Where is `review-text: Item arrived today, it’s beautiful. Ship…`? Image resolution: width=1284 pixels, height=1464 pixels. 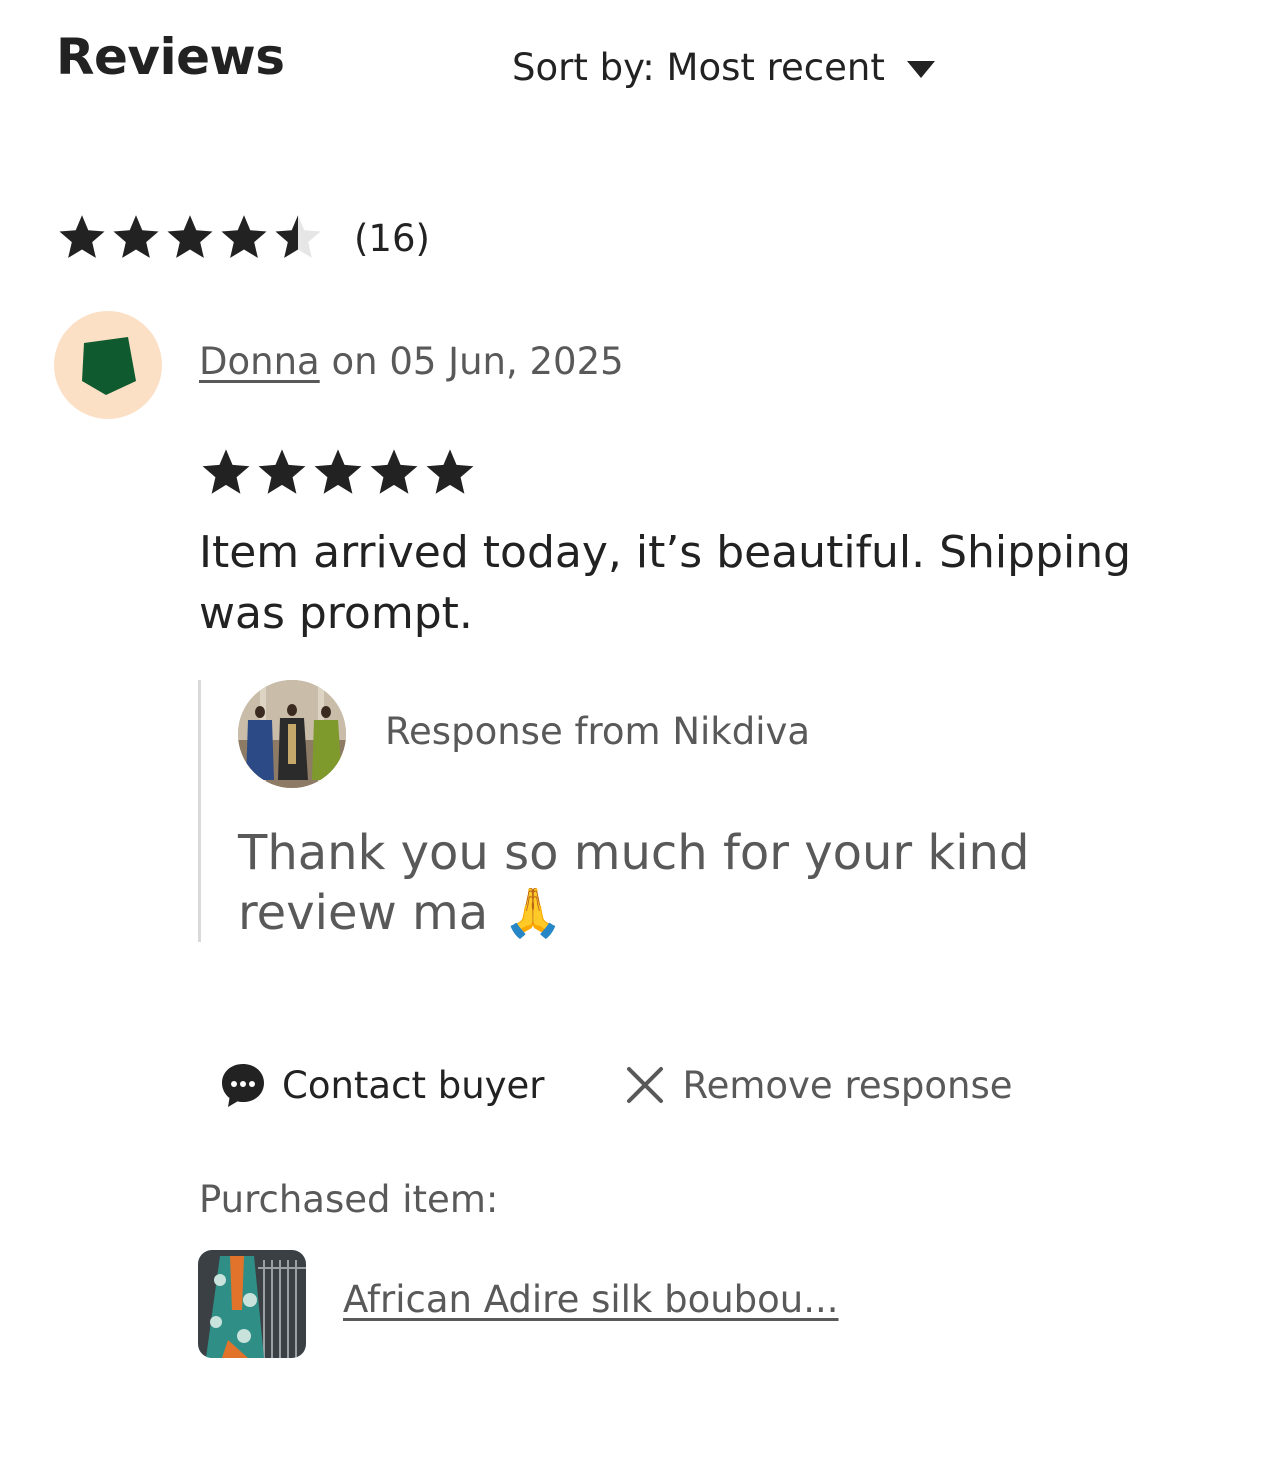
review-text: Item arrived today, it’s beautiful. Ship… is located at coordinates (665, 583).